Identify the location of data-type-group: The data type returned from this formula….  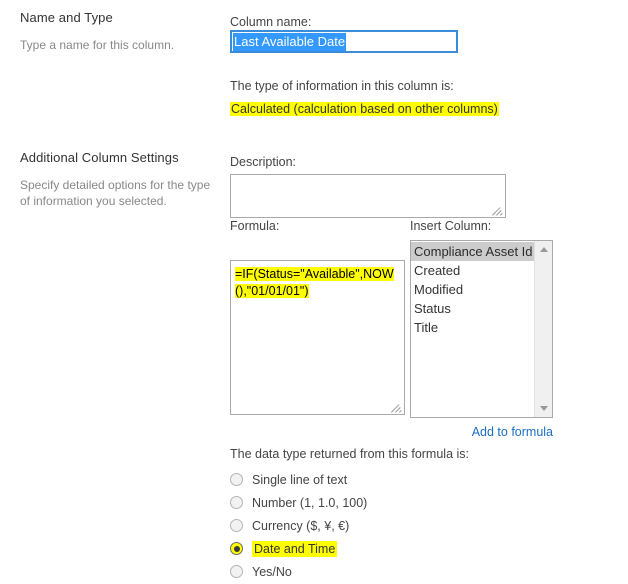
(349, 515).